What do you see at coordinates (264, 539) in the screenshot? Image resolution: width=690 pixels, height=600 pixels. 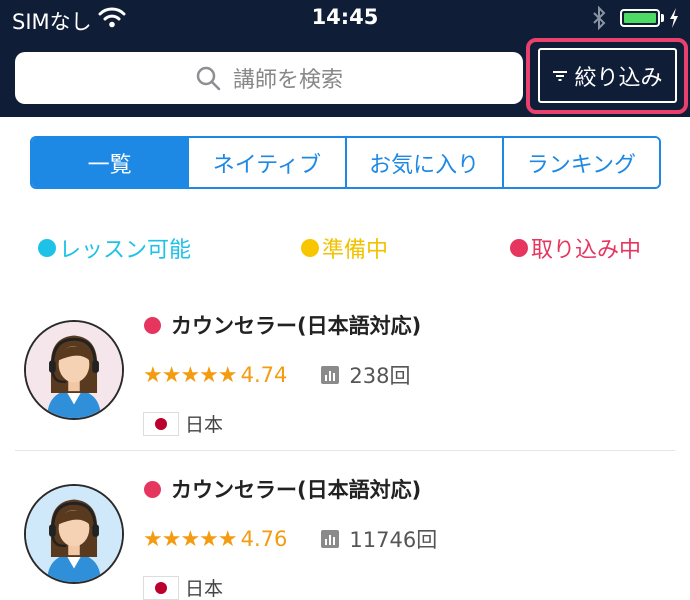 I see `rating-value: 4.76` at bounding box center [264, 539].